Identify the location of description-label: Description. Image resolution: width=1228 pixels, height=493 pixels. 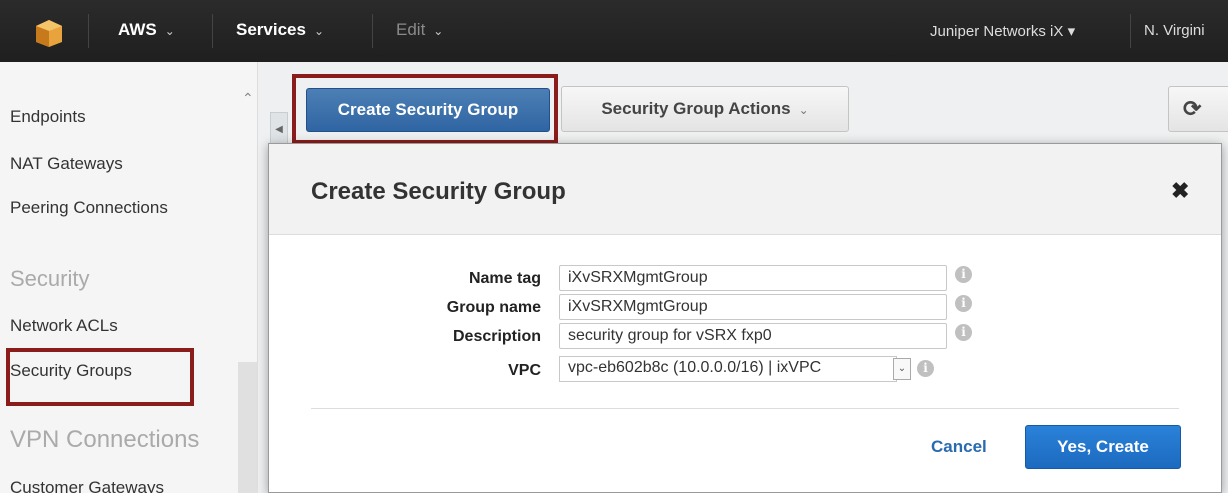
(496, 336).